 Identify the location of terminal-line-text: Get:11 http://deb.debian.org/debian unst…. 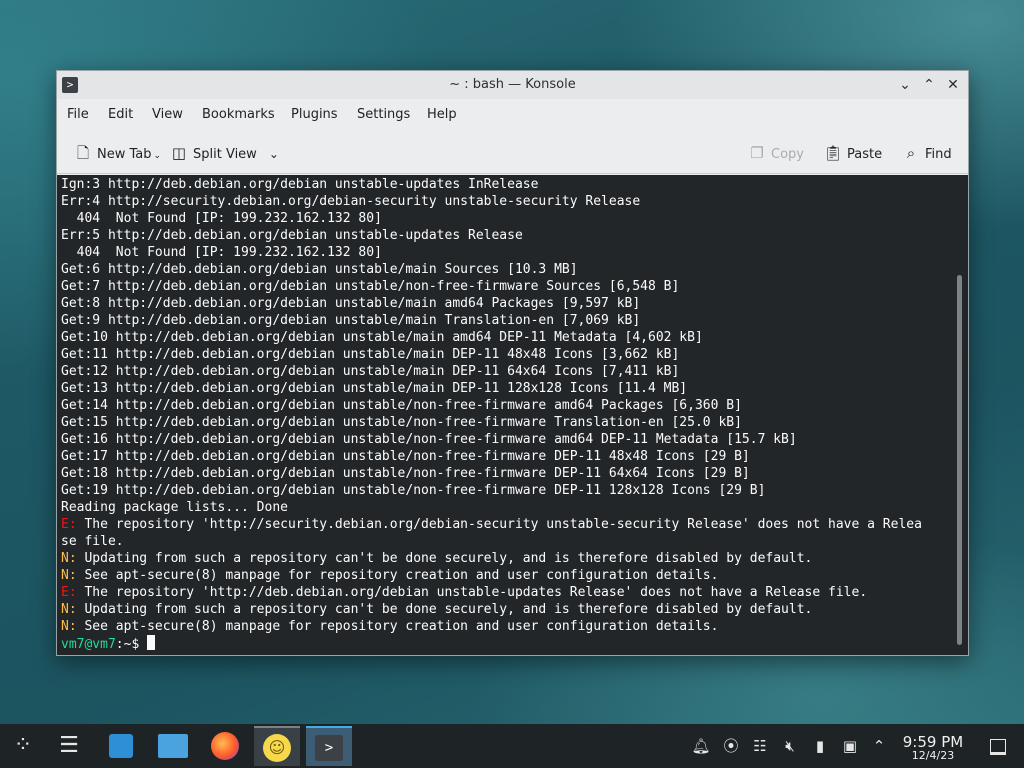
(370, 354).